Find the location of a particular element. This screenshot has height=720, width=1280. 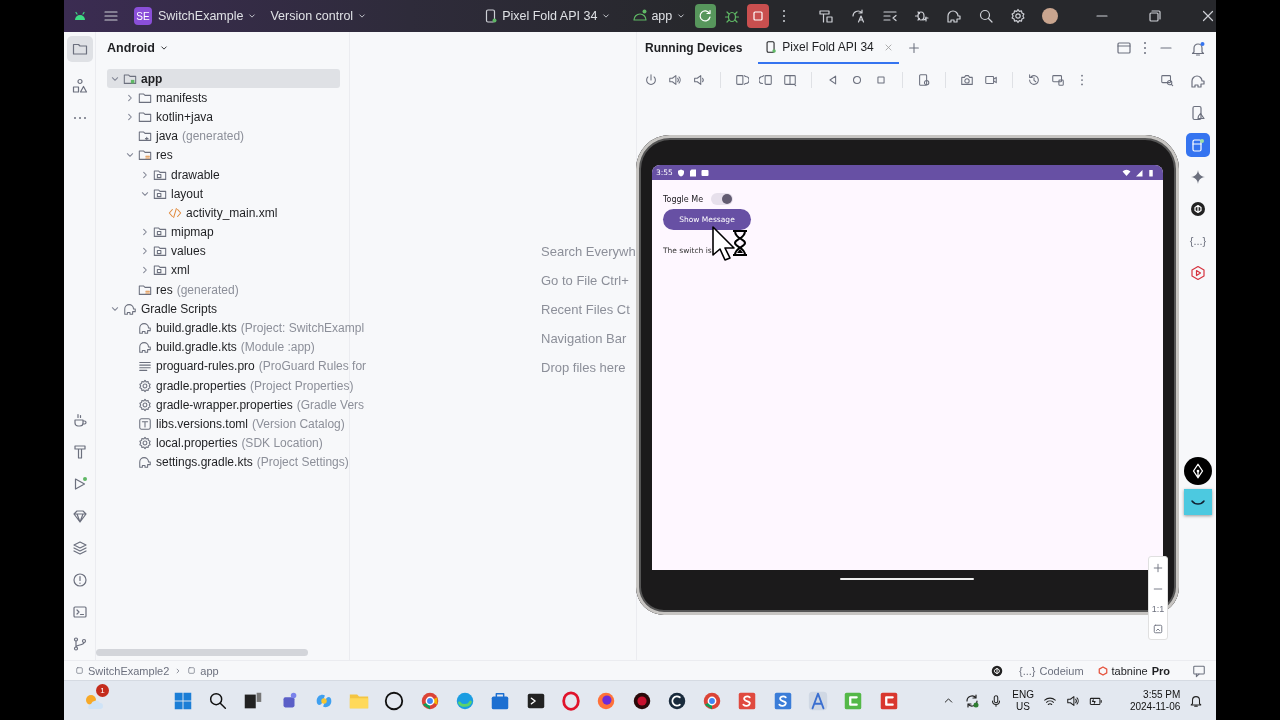

hint-text: Navigation Bar is located at coordinates (584, 338).